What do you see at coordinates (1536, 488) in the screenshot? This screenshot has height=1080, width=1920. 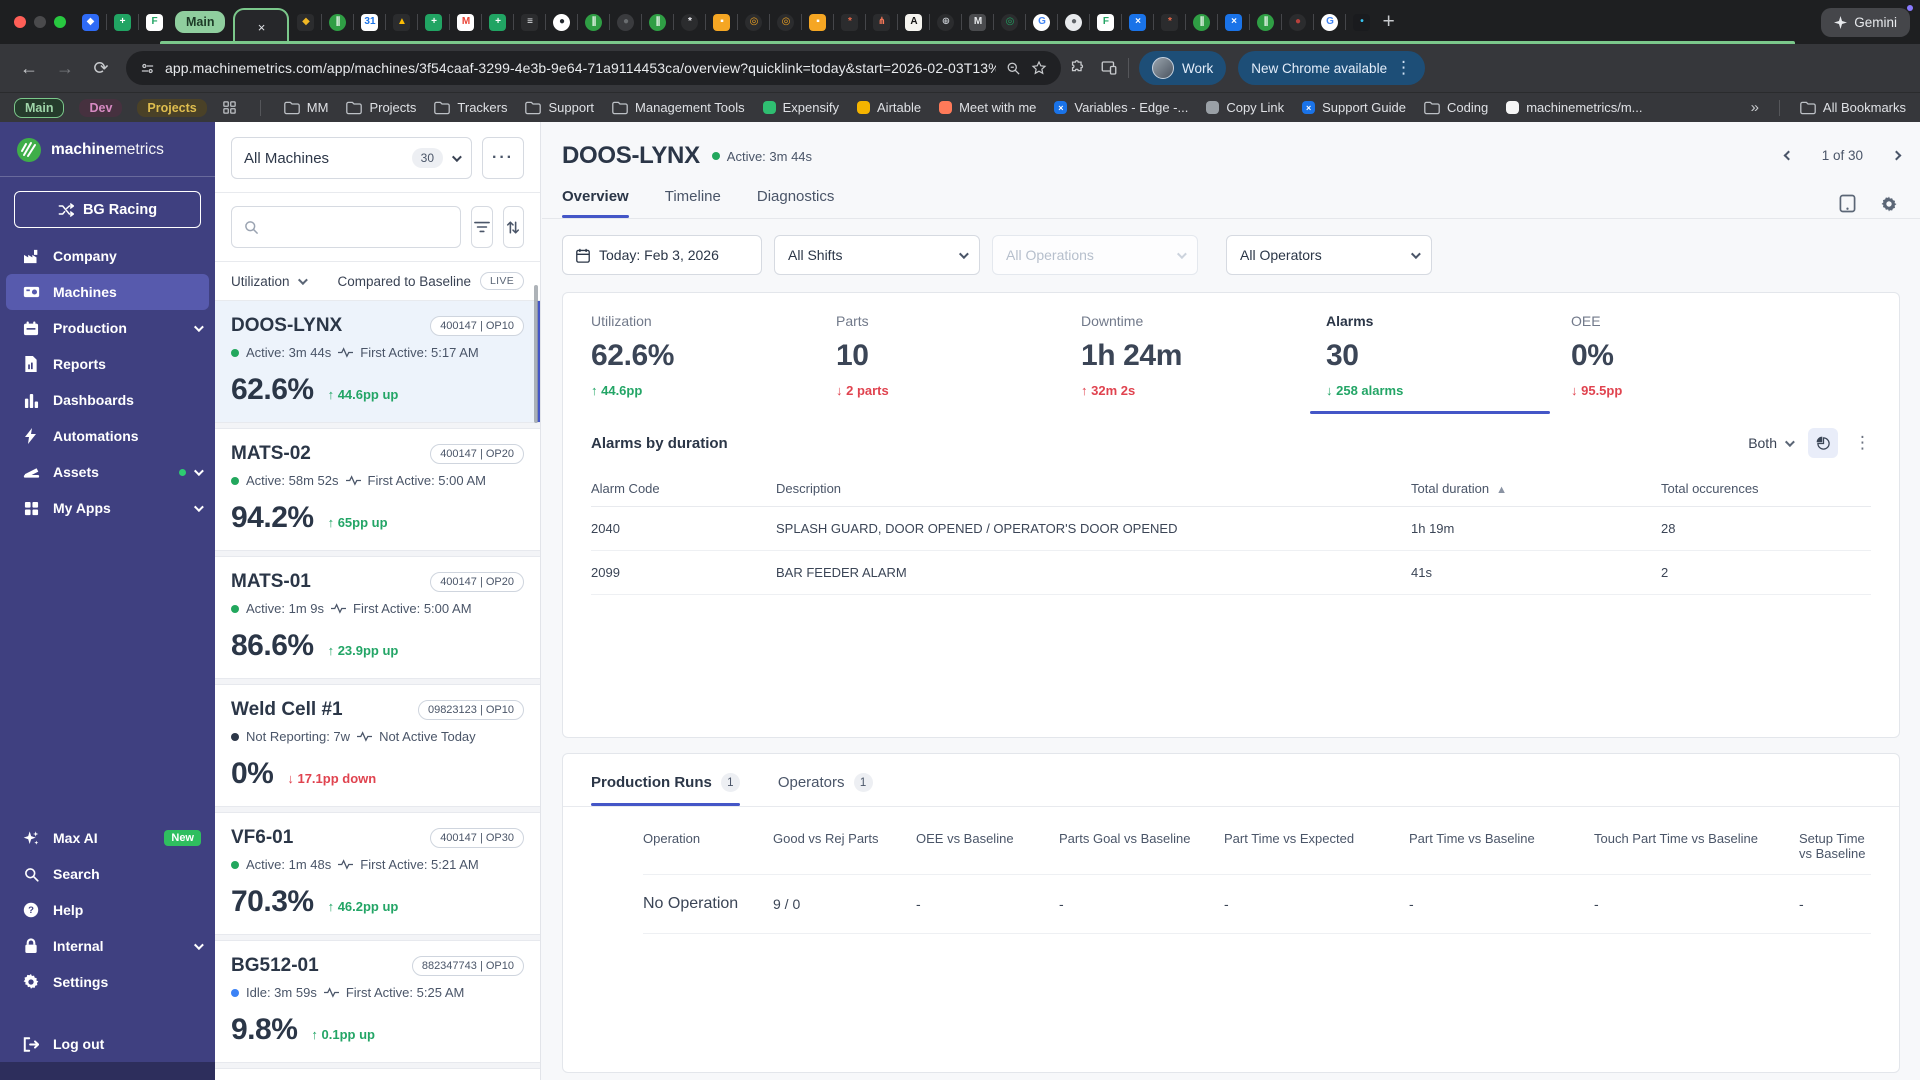 I see `col-total-duration: Total duration ▲` at bounding box center [1536, 488].